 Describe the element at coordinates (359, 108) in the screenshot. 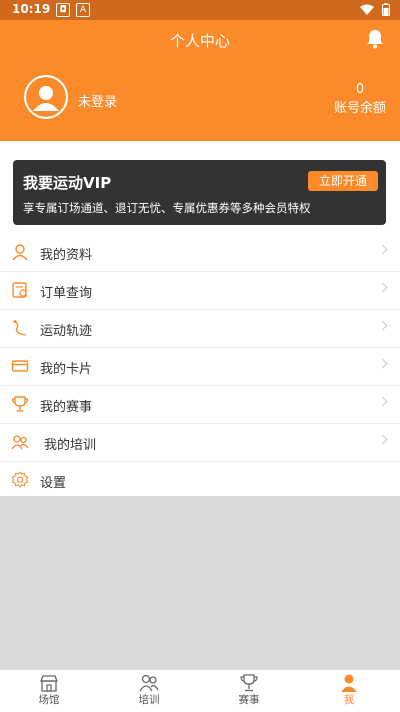

I see `balance-label: 账号余额` at that location.